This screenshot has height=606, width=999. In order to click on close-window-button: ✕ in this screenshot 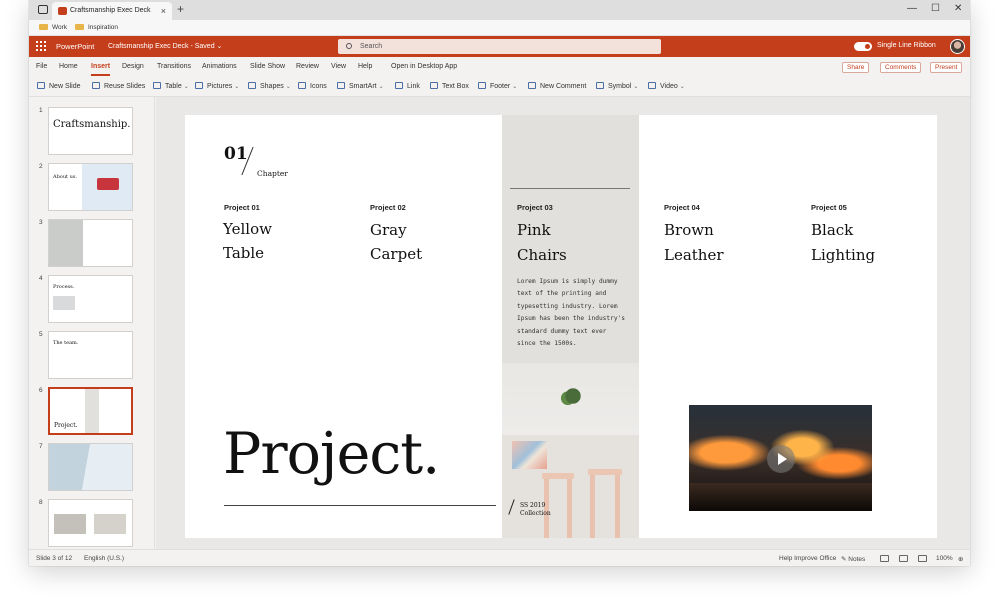, I will do `click(958, 8)`.